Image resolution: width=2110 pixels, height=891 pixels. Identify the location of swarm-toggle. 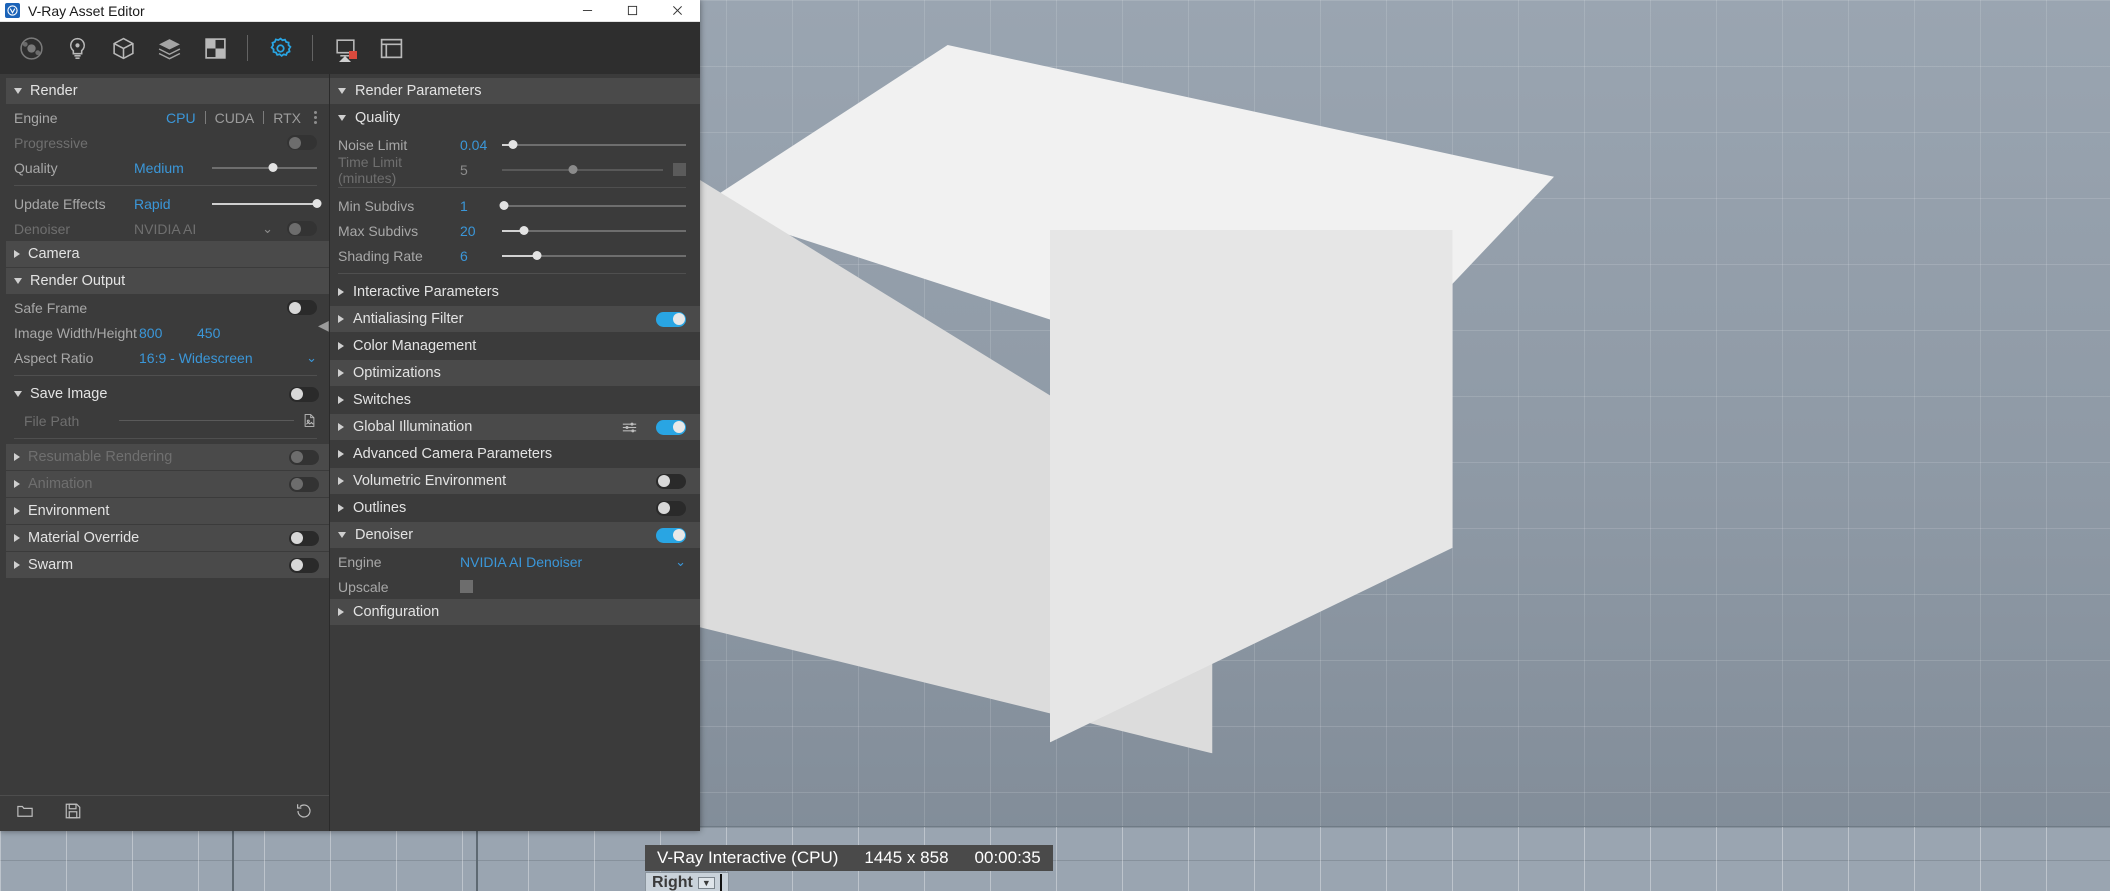
(304, 565).